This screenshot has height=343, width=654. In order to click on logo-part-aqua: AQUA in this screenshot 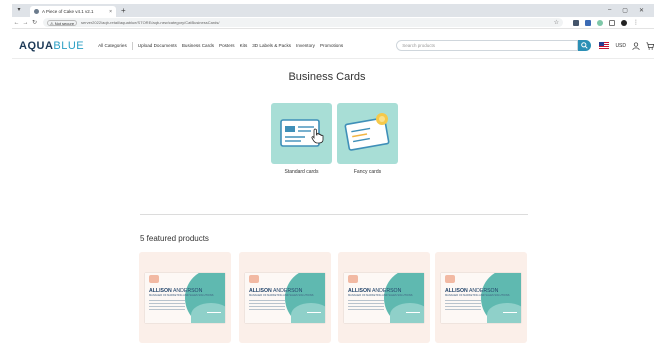, I will do `click(36, 45)`.